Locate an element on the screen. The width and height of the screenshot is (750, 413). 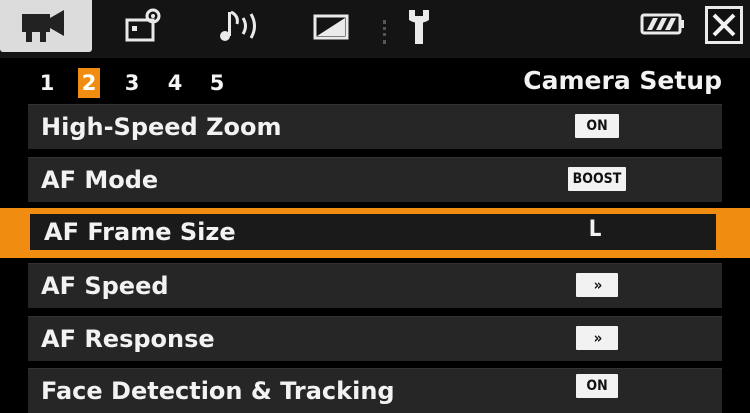
selected-row-inner: AF Frame Size L is located at coordinates (373, 232).